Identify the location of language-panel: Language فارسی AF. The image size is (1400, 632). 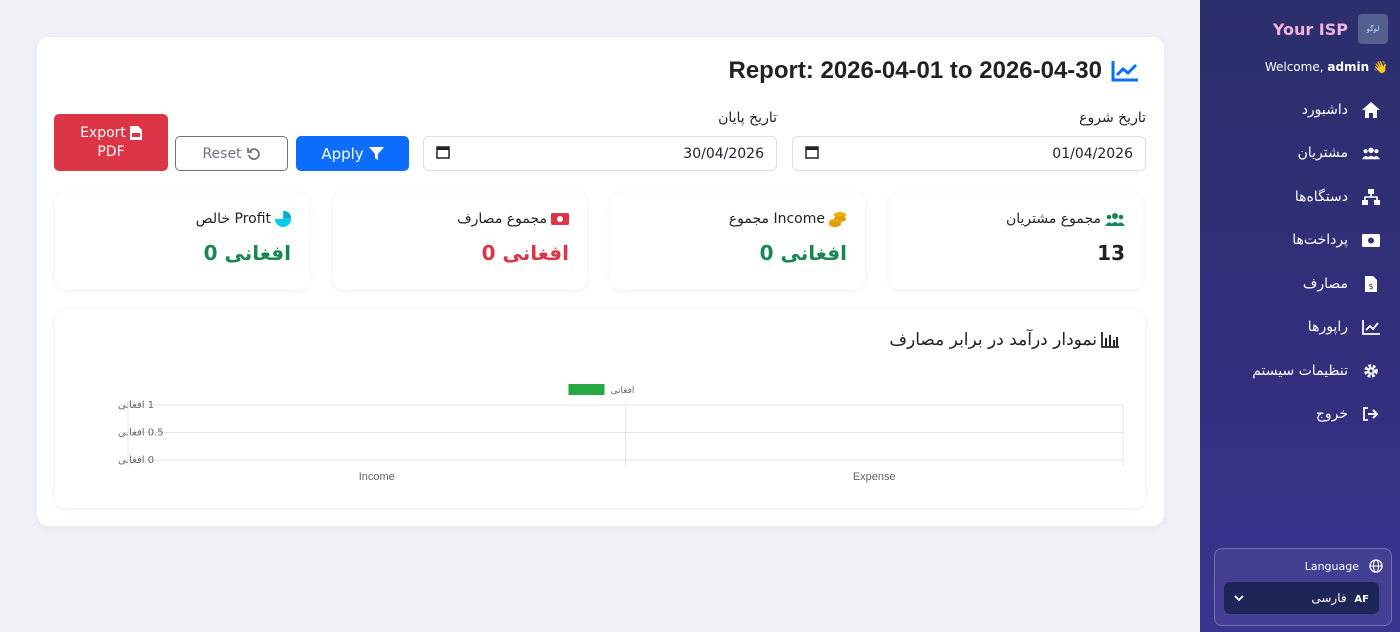
(1303, 587).